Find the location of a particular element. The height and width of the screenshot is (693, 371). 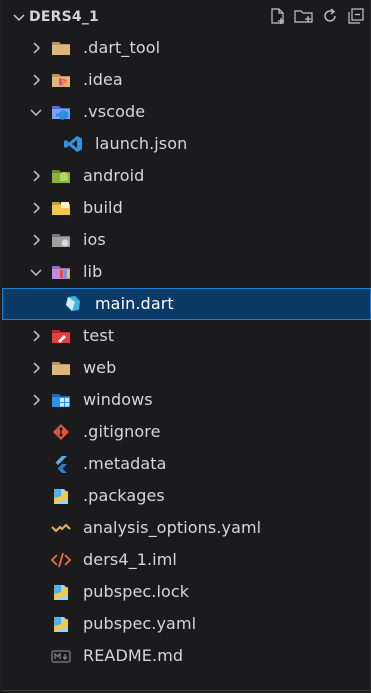

new-folder-icon is located at coordinates (304, 16).